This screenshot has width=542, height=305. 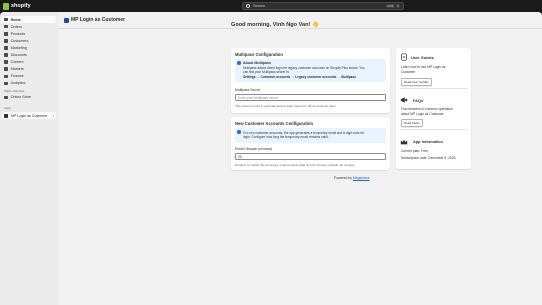 I want to click on shortcut-k: K, so click(x=398, y=6).